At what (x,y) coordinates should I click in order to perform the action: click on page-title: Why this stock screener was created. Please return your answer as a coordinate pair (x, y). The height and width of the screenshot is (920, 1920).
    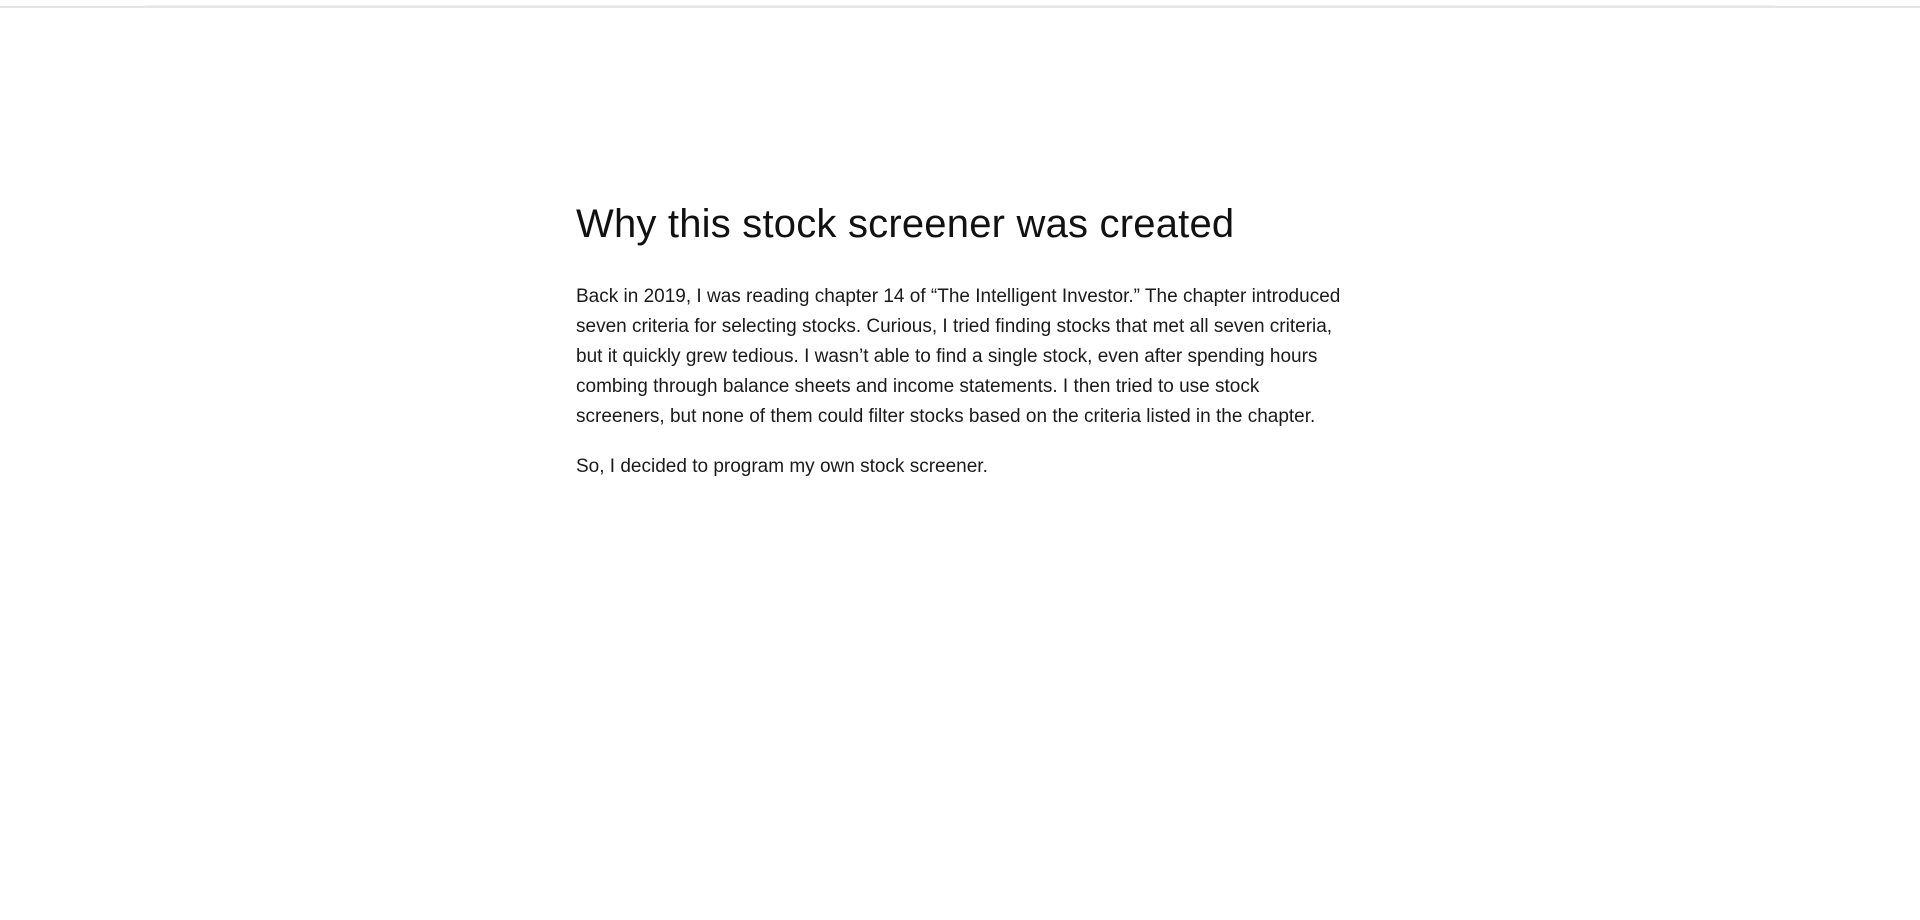
    Looking at the image, I should click on (905, 224).